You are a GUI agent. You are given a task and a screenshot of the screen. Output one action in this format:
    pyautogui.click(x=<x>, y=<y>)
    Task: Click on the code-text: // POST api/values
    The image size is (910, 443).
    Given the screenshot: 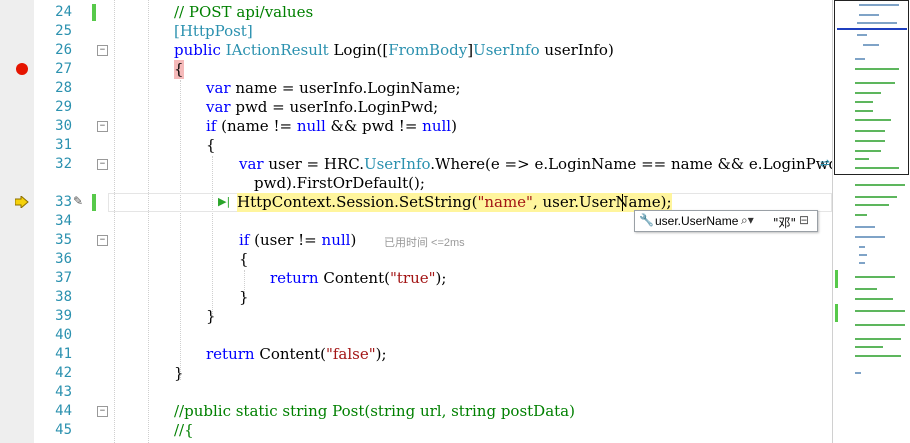 What is the action you would take?
    pyautogui.click(x=244, y=12)
    